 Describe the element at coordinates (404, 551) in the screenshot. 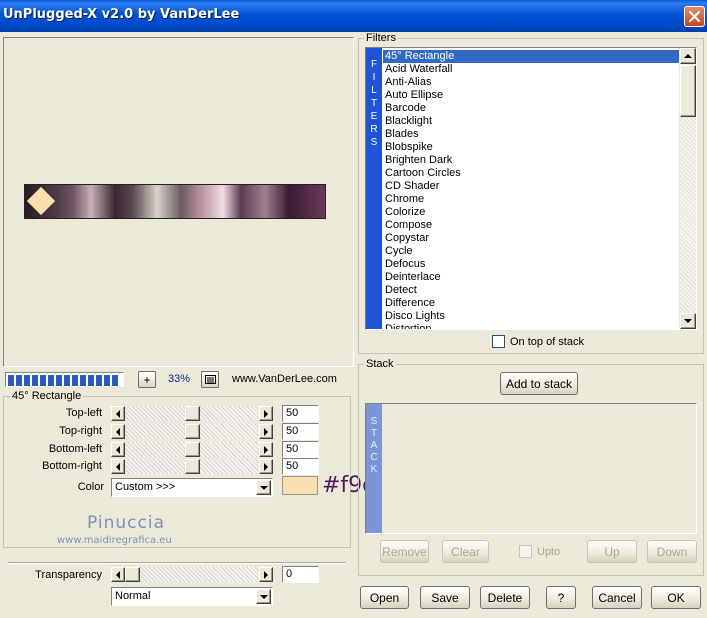

I see `remove-button: Remove` at that location.